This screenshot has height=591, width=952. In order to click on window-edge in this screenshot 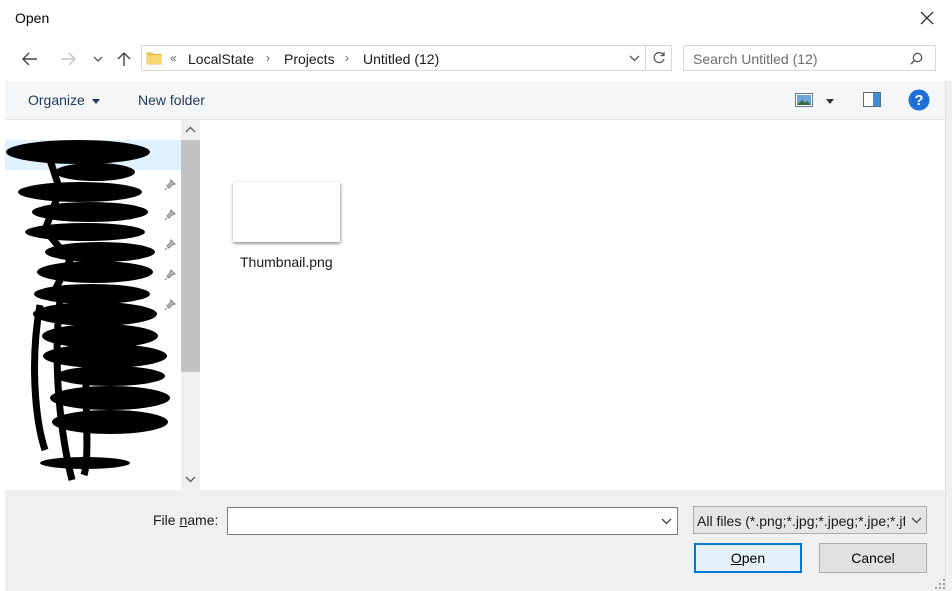, I will do `click(948, 336)`.